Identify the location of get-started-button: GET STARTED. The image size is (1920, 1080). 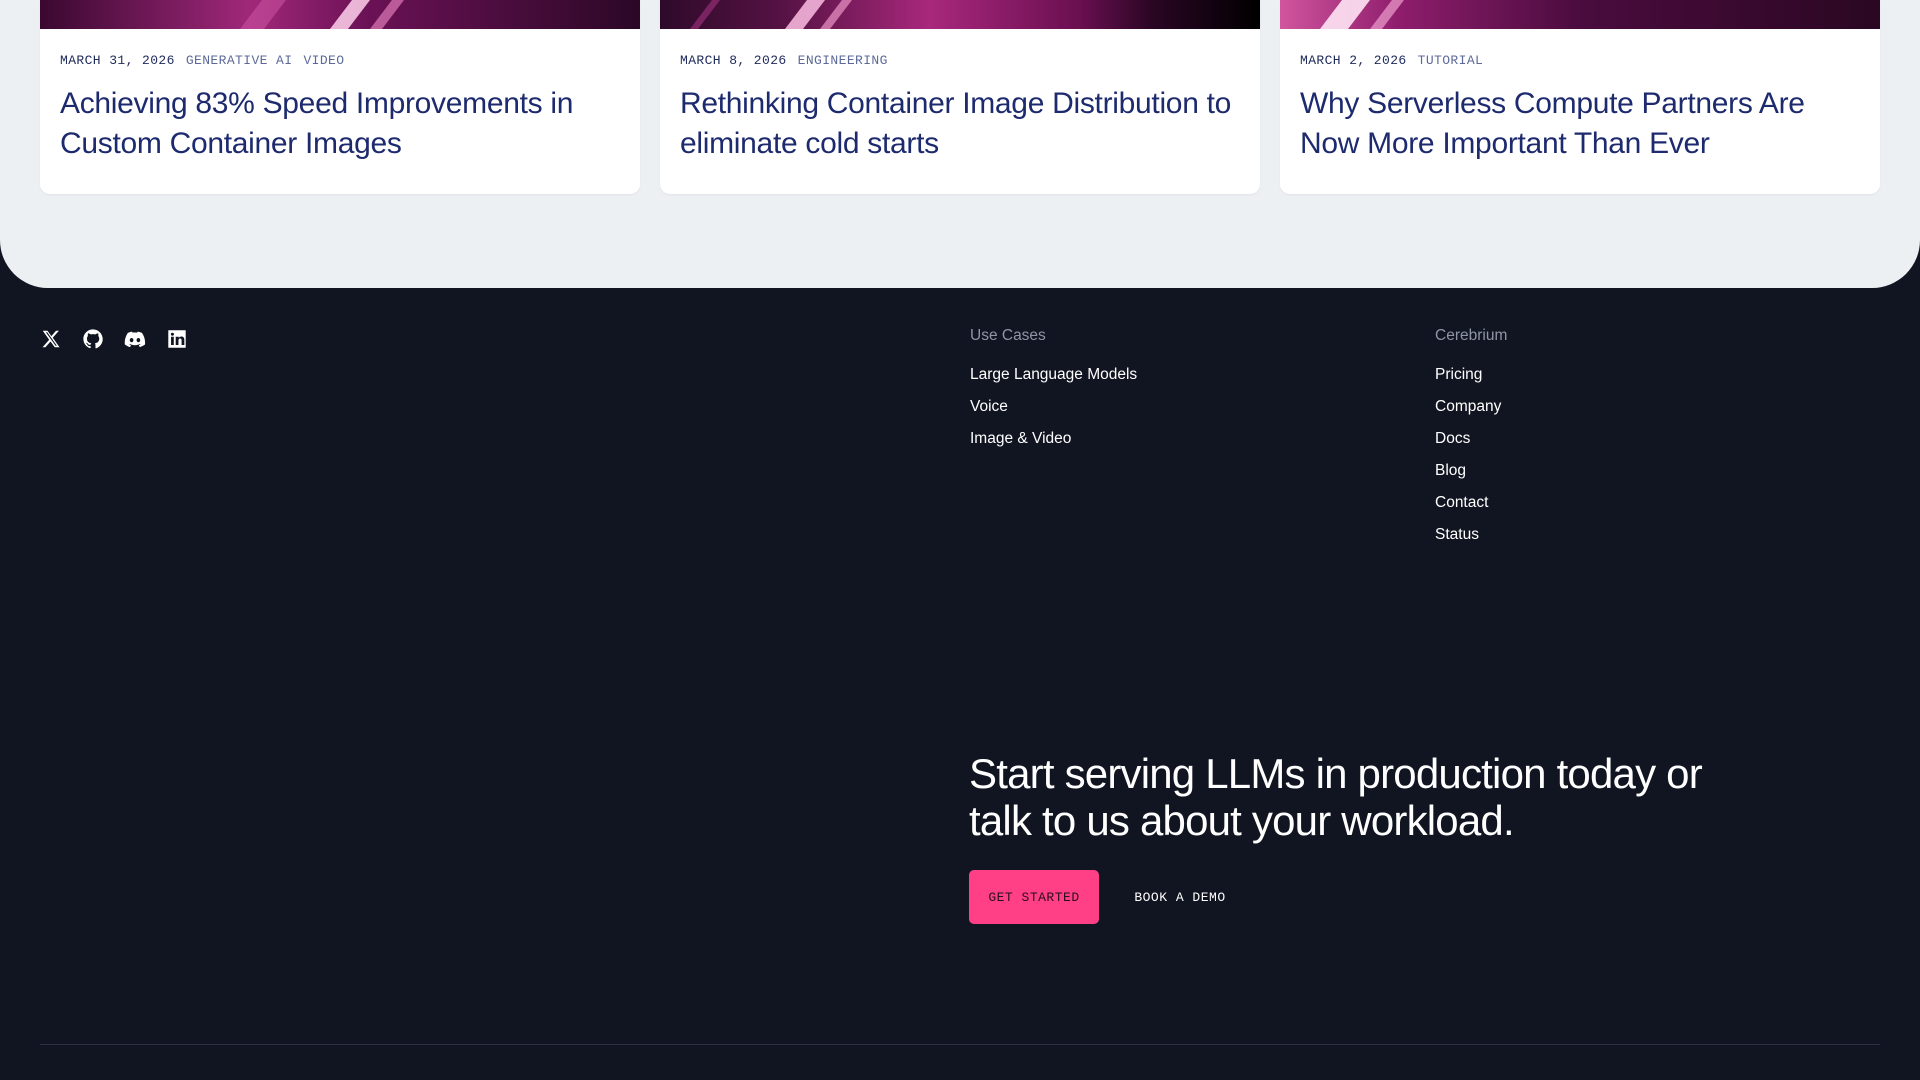
(1034, 897).